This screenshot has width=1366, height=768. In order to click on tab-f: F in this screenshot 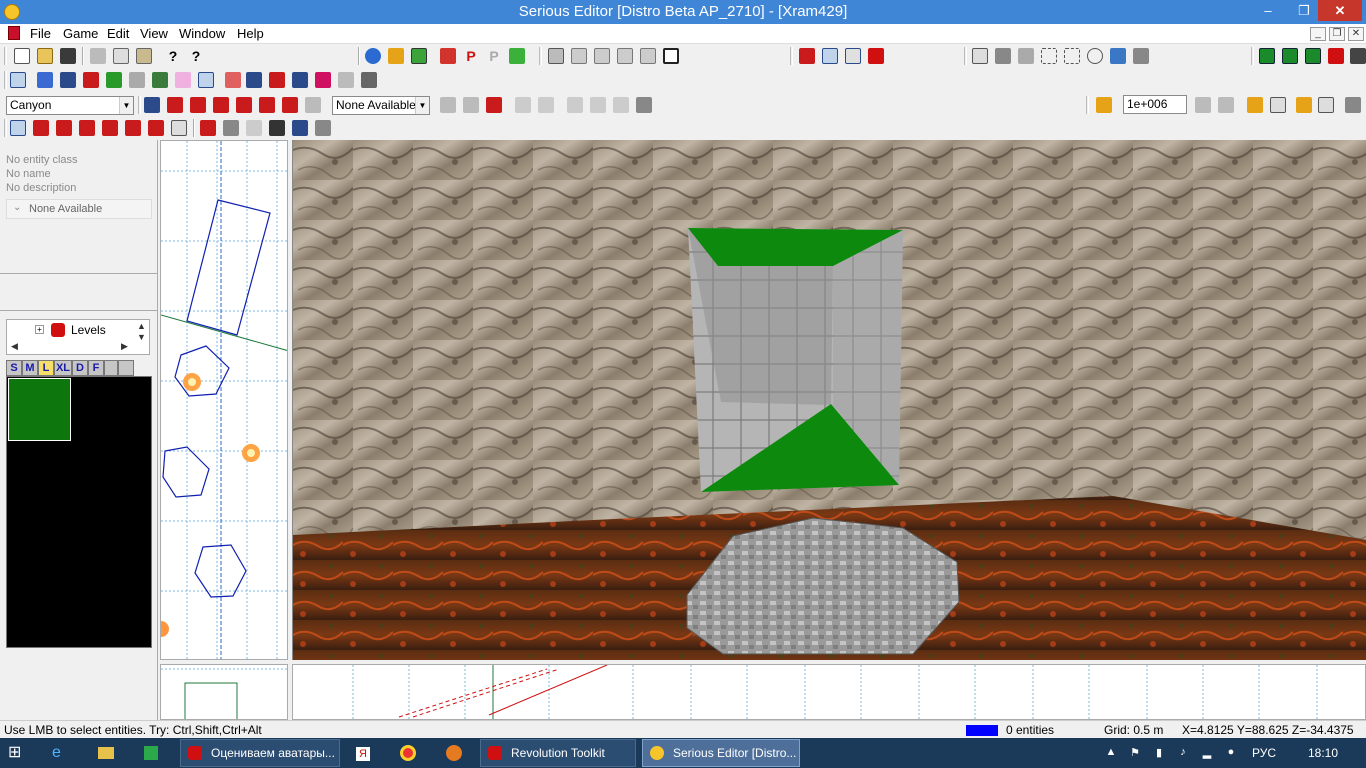, I will do `click(96, 368)`.